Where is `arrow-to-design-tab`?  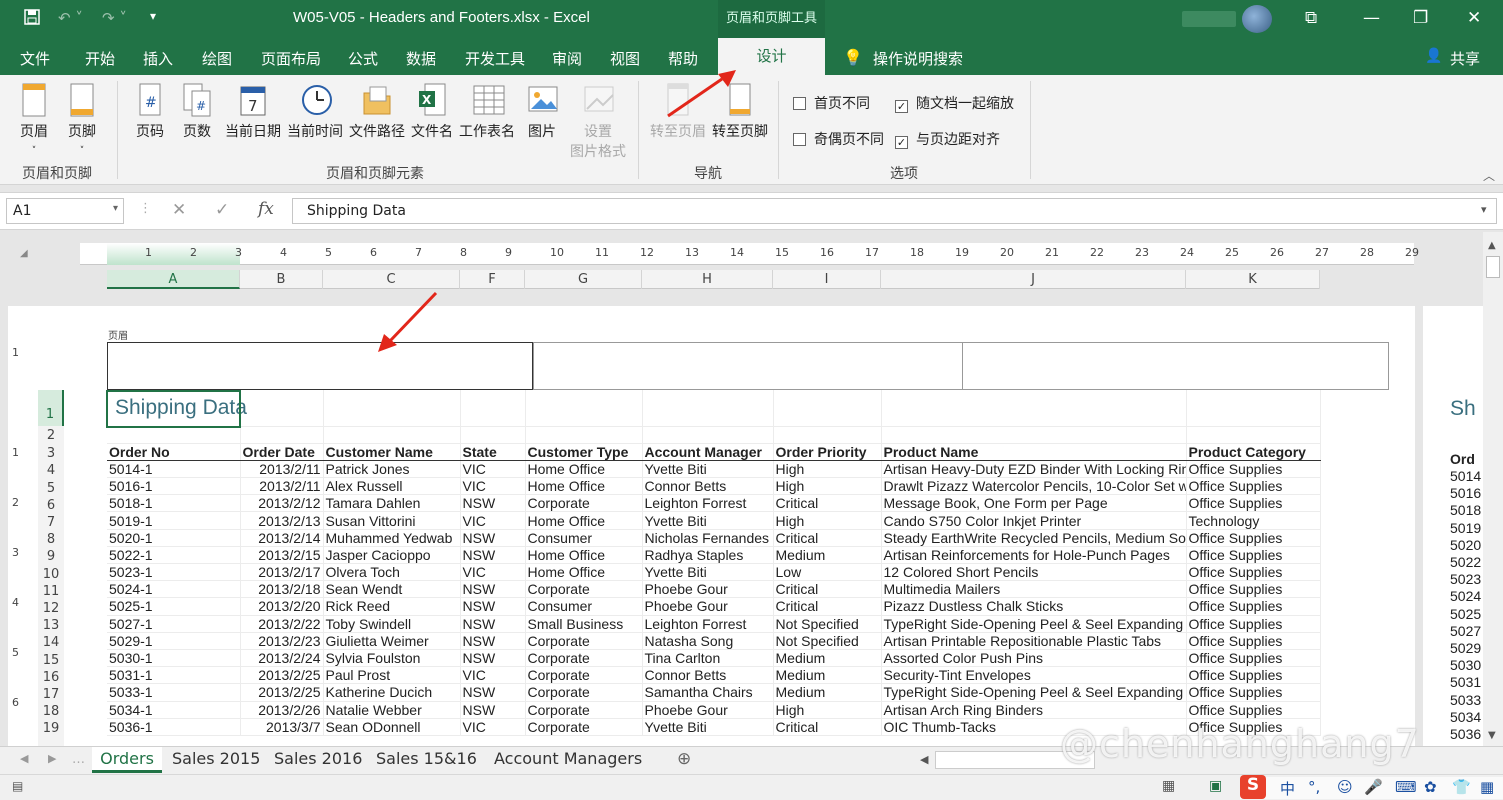 arrow-to-design-tab is located at coordinates (695, 97).